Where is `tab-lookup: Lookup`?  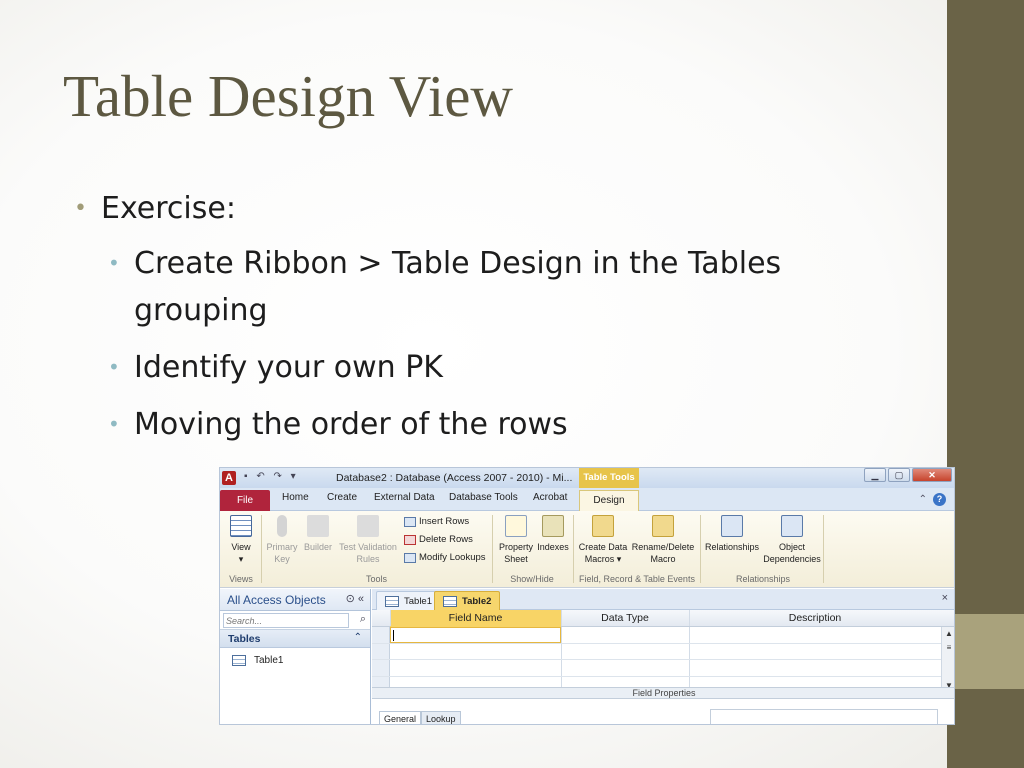 tab-lookup: Lookup is located at coordinates (441, 717).